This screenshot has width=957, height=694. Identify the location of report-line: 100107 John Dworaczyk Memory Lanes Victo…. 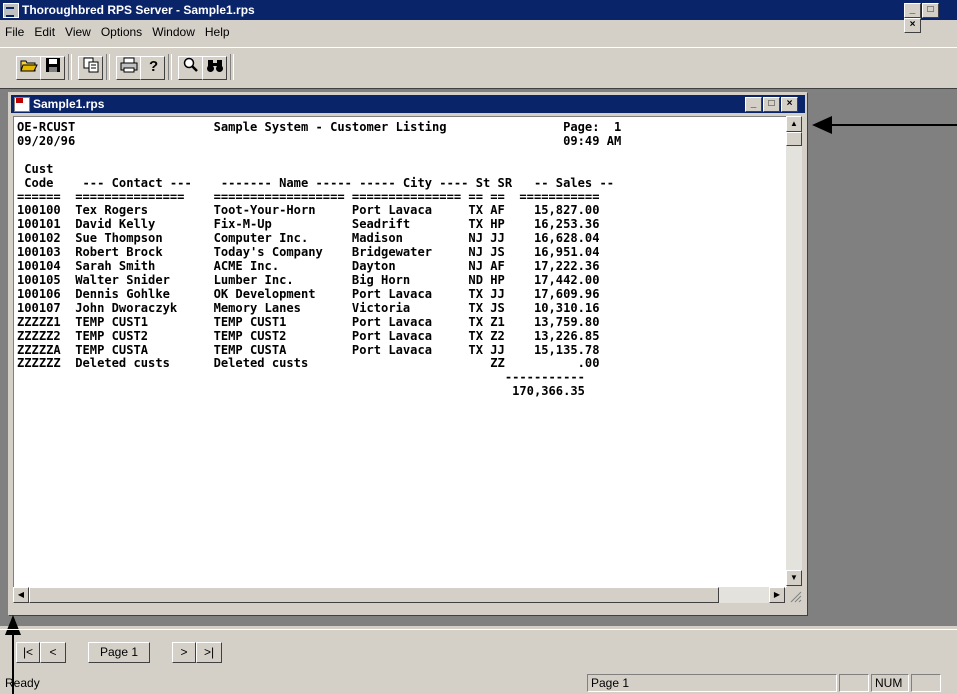
(401, 308).